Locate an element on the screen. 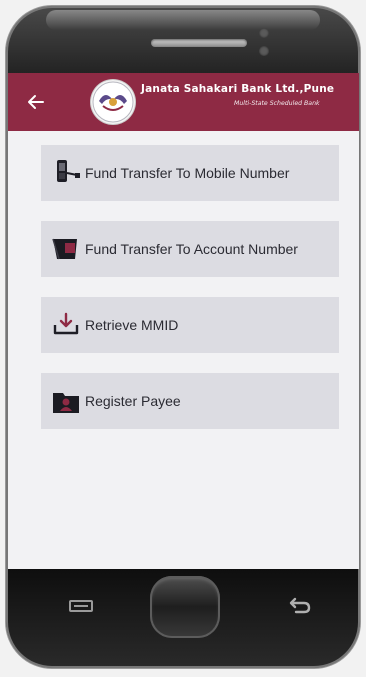 Image resolution: width=366 pixels, height=677 pixels. payee-folder-icon is located at coordinates (66, 401).